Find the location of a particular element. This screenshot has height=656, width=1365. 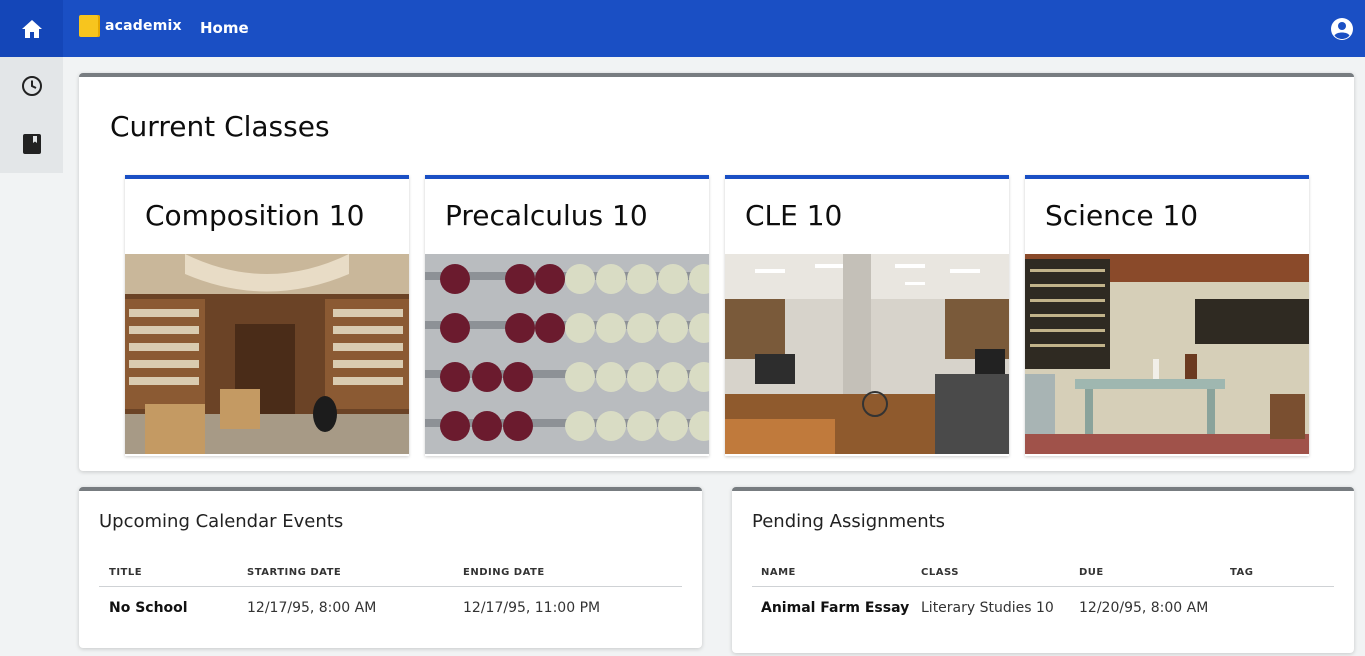

notebook-logo-icon is located at coordinates (89, 26).